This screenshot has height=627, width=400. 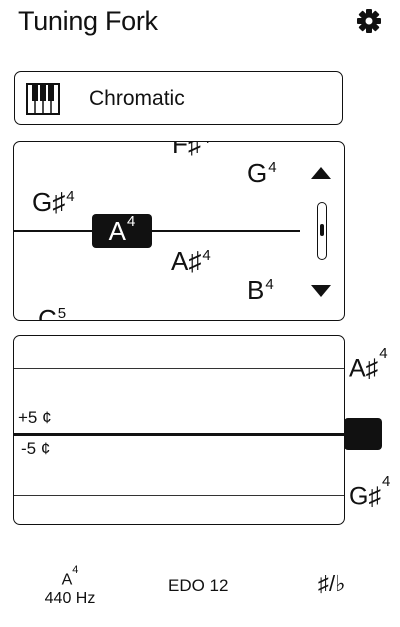 What do you see at coordinates (35, 417) in the screenshot?
I see `upper-tolerance-label: +5 ¢` at bounding box center [35, 417].